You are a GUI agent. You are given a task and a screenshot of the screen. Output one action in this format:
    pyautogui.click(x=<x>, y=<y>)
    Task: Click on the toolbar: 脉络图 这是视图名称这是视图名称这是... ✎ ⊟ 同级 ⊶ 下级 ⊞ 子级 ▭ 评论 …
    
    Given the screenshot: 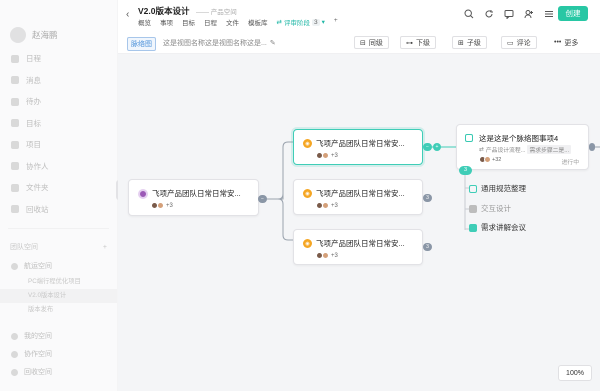 What is the action you would take?
    pyautogui.click(x=359, y=42)
    